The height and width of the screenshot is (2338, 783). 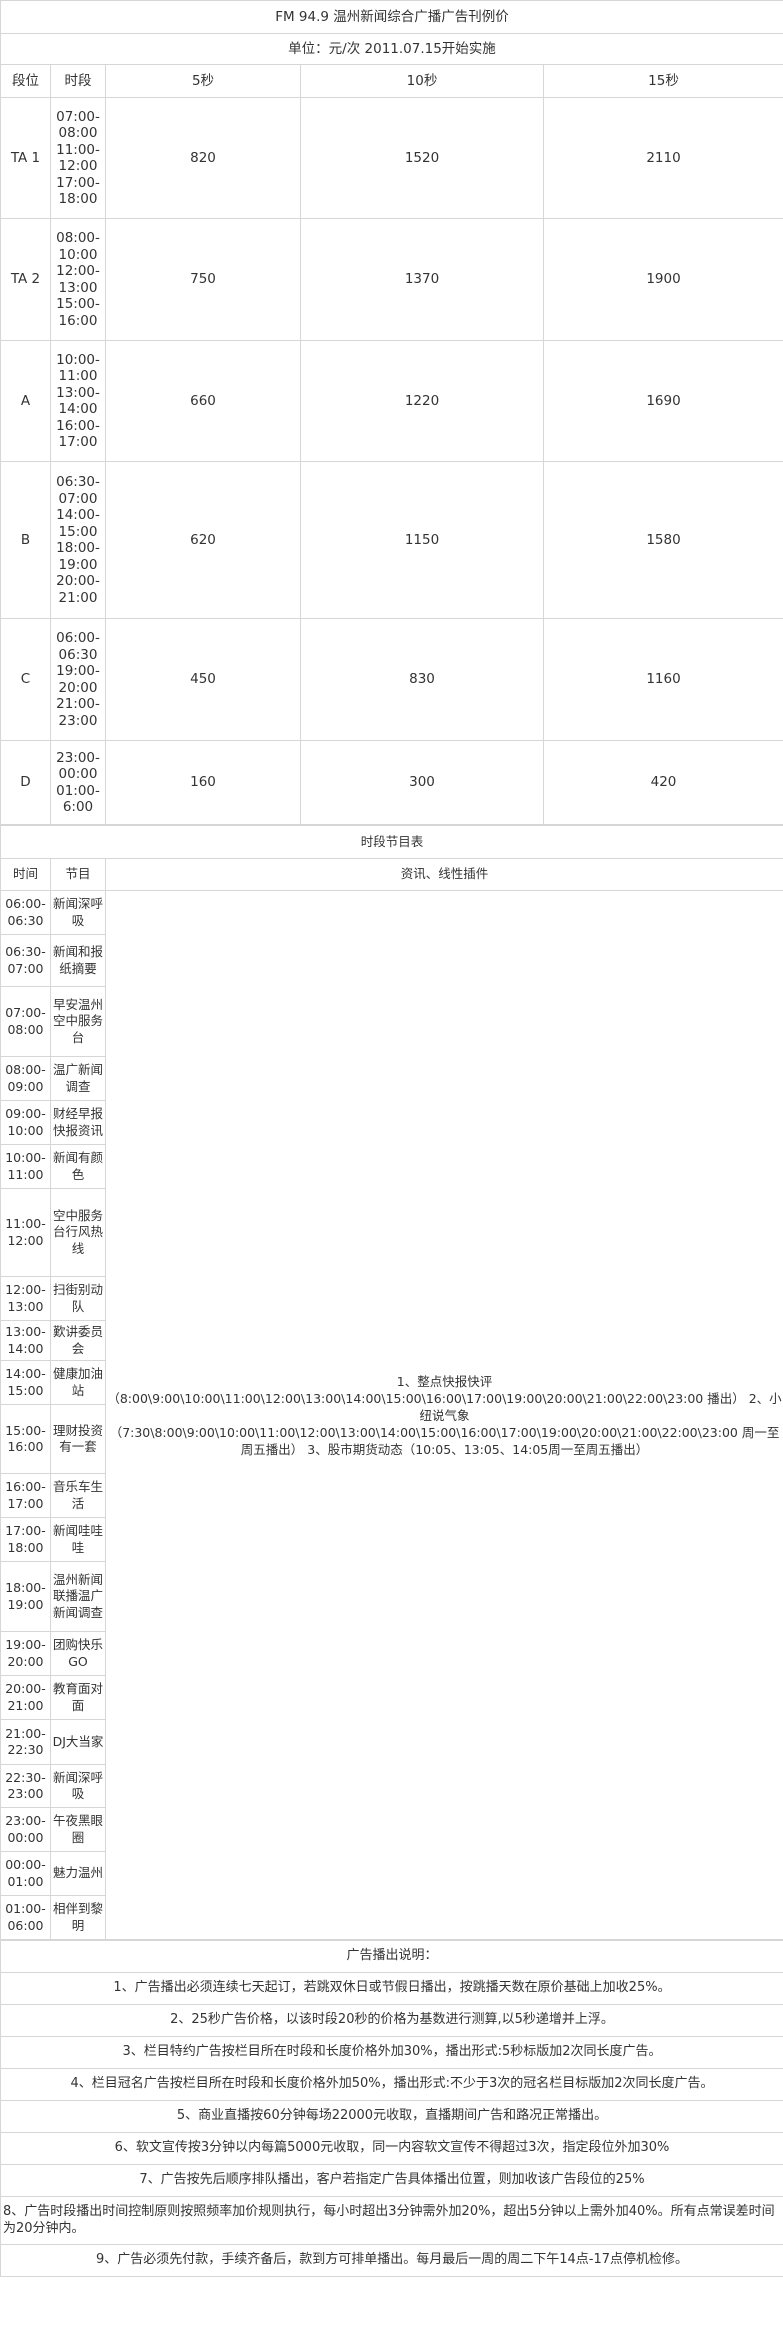 What do you see at coordinates (25, 158) in the screenshot?
I see `rate-tier: TA 1` at bounding box center [25, 158].